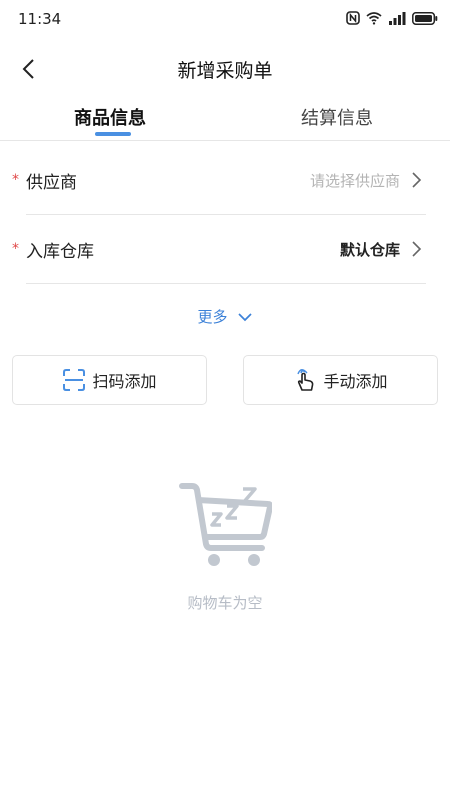 The height and width of the screenshot is (800, 450). Describe the element at coordinates (219, 180) in the screenshot. I see `supplier-field: * 供应商 请选择供应商` at that location.